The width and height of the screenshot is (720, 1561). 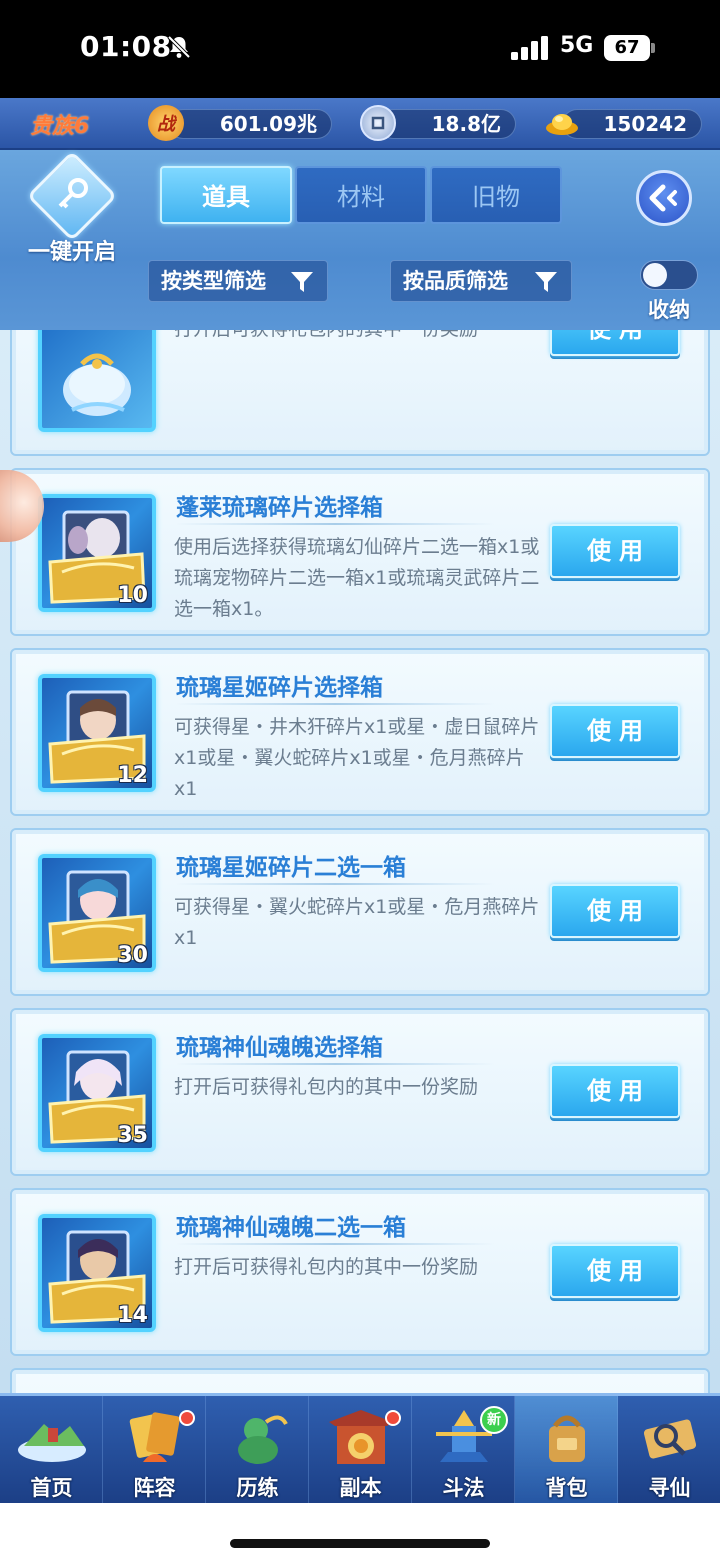 I want to click on item-count: 35, so click(x=132, y=1135).